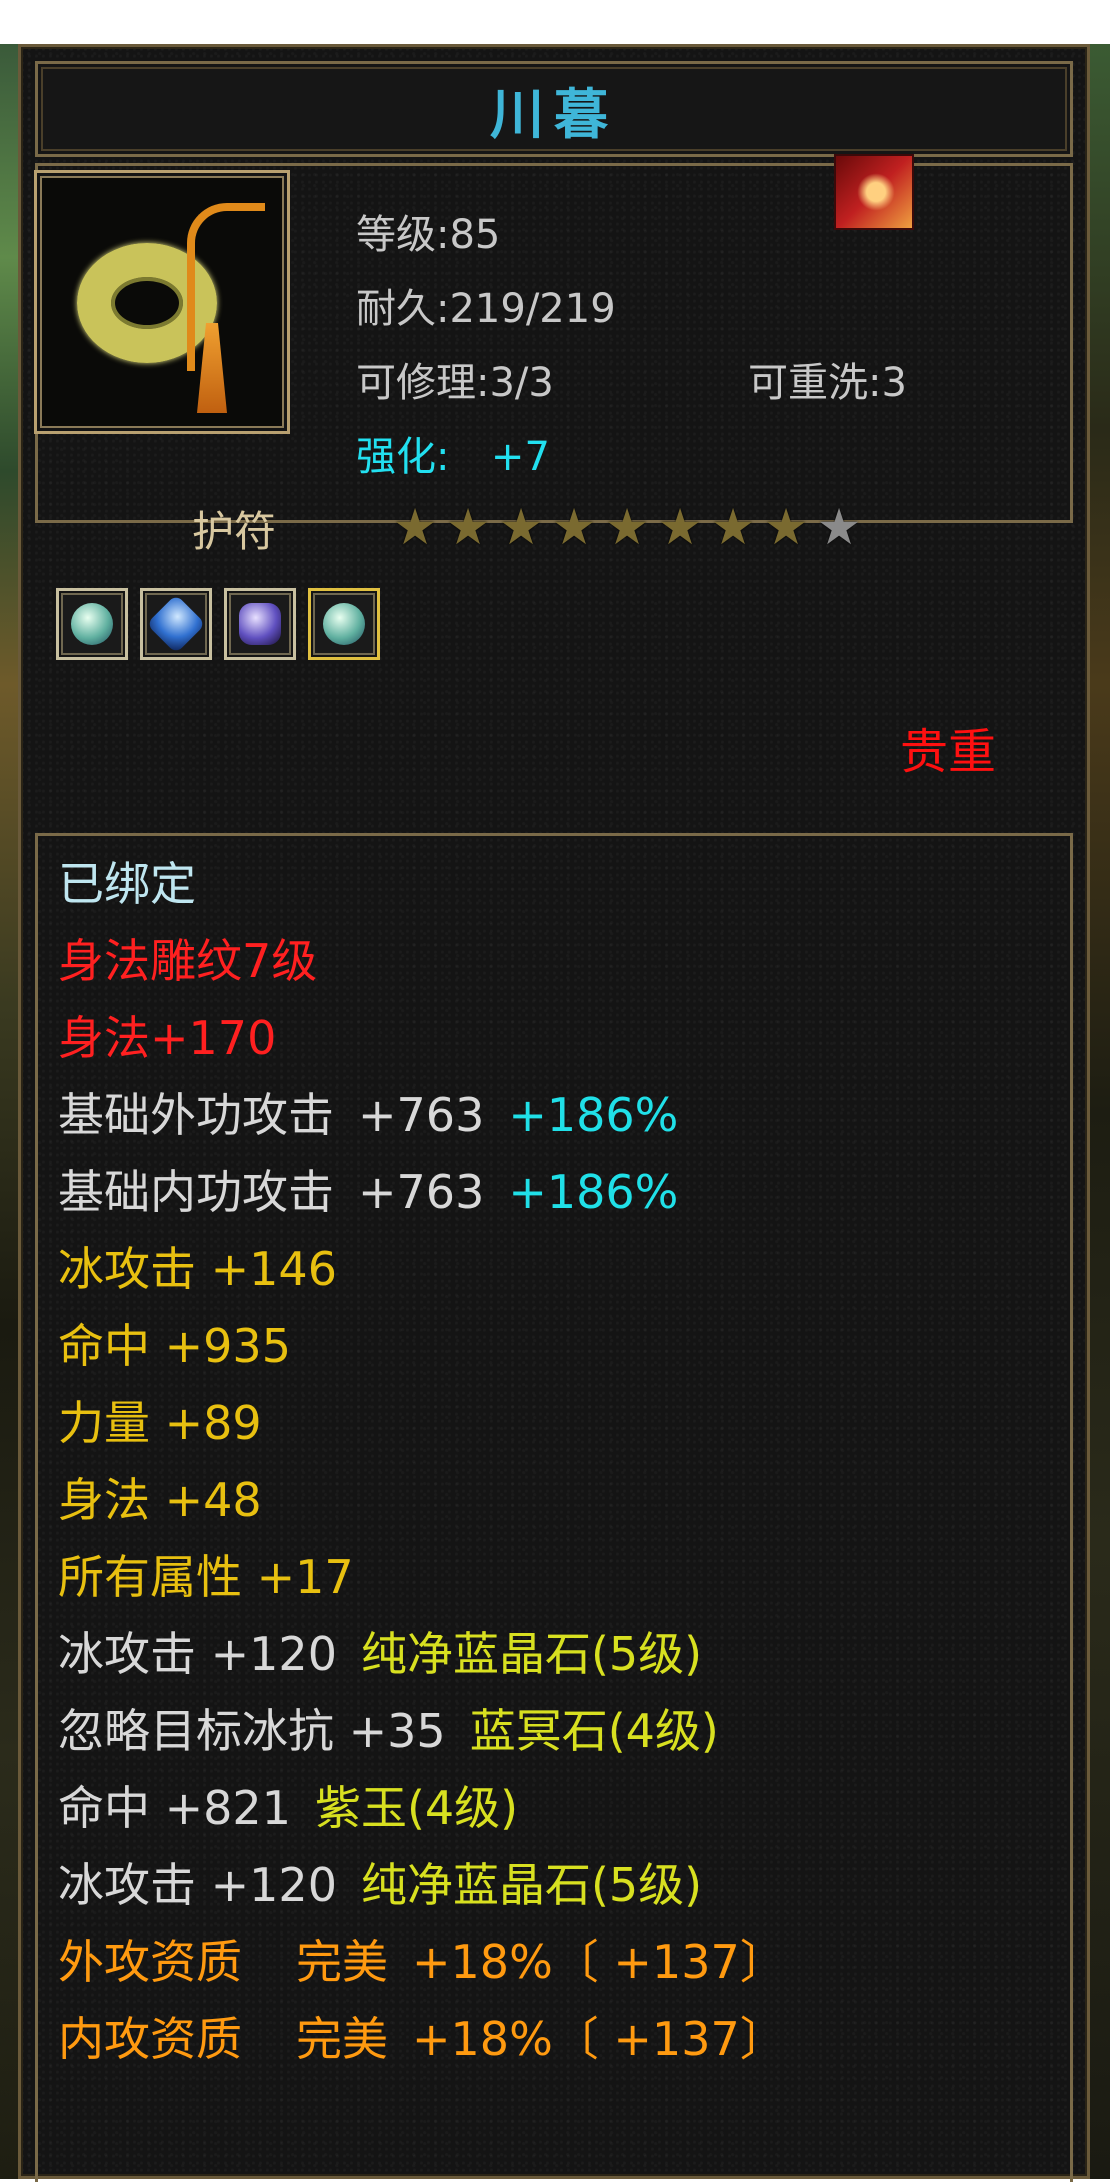 Image resolution: width=1110 pixels, height=2182 pixels. I want to click on item-title-bar: 川暮, so click(554, 109).